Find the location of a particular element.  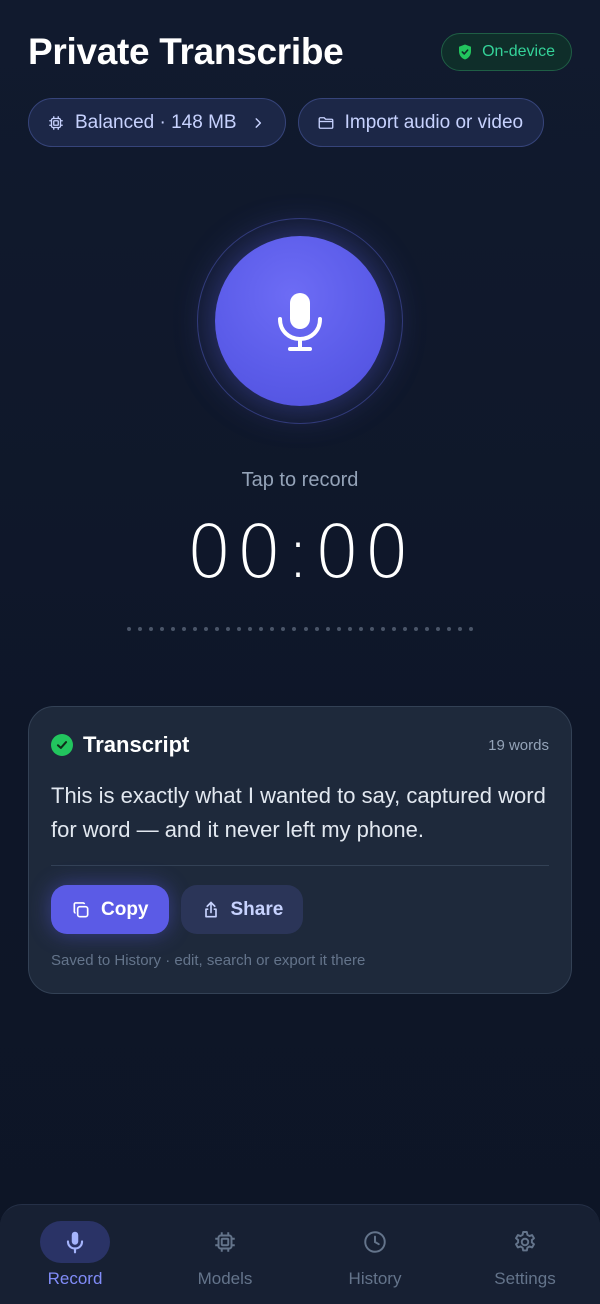

share-label: Share is located at coordinates (257, 909).